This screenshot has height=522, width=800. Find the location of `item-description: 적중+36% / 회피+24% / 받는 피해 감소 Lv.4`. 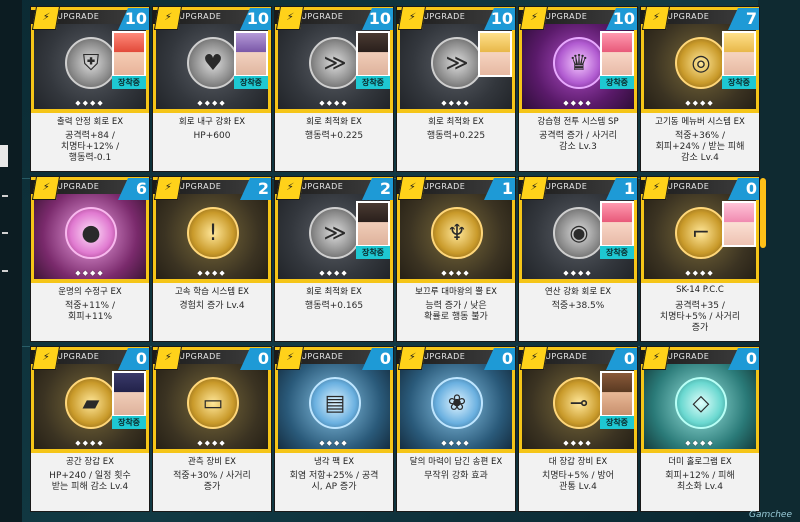

item-description: 적중+36% / 회피+24% / 받는 피해 감소 Lv.4 is located at coordinates (700, 147).